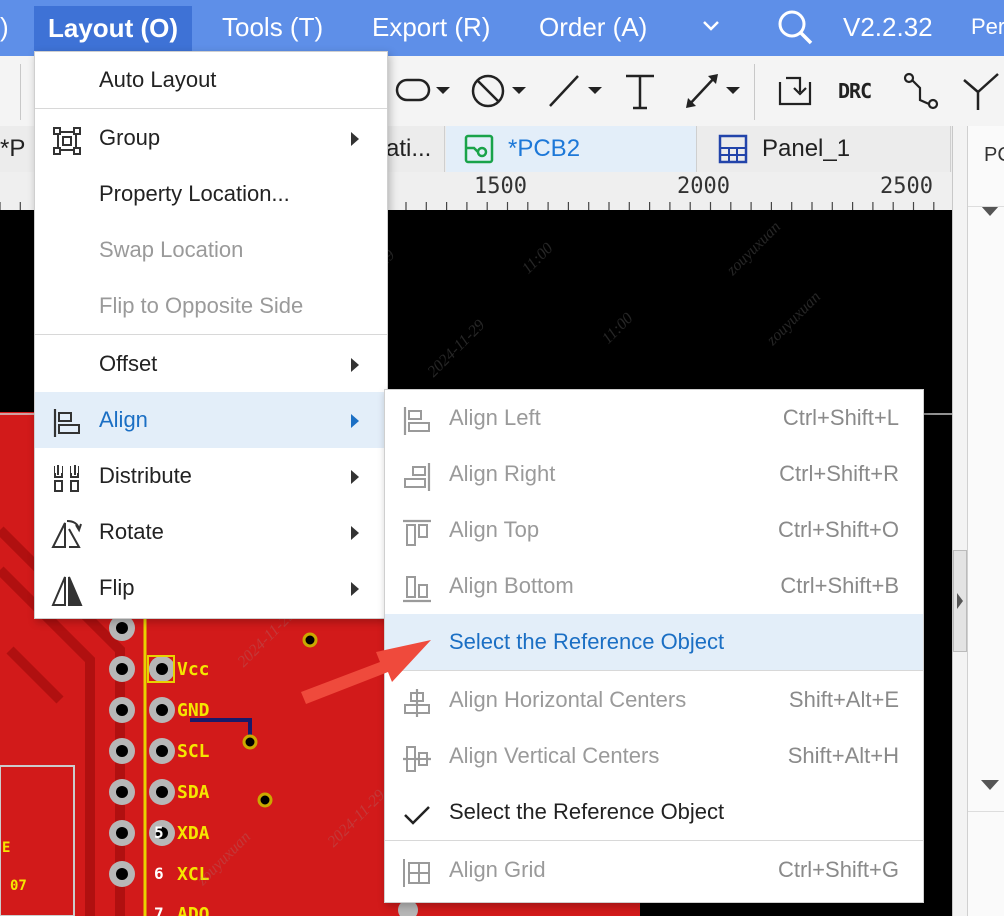 This screenshot has width=1004, height=916. Describe the element at coordinates (640, 91) in the screenshot. I see `text-tool` at that location.